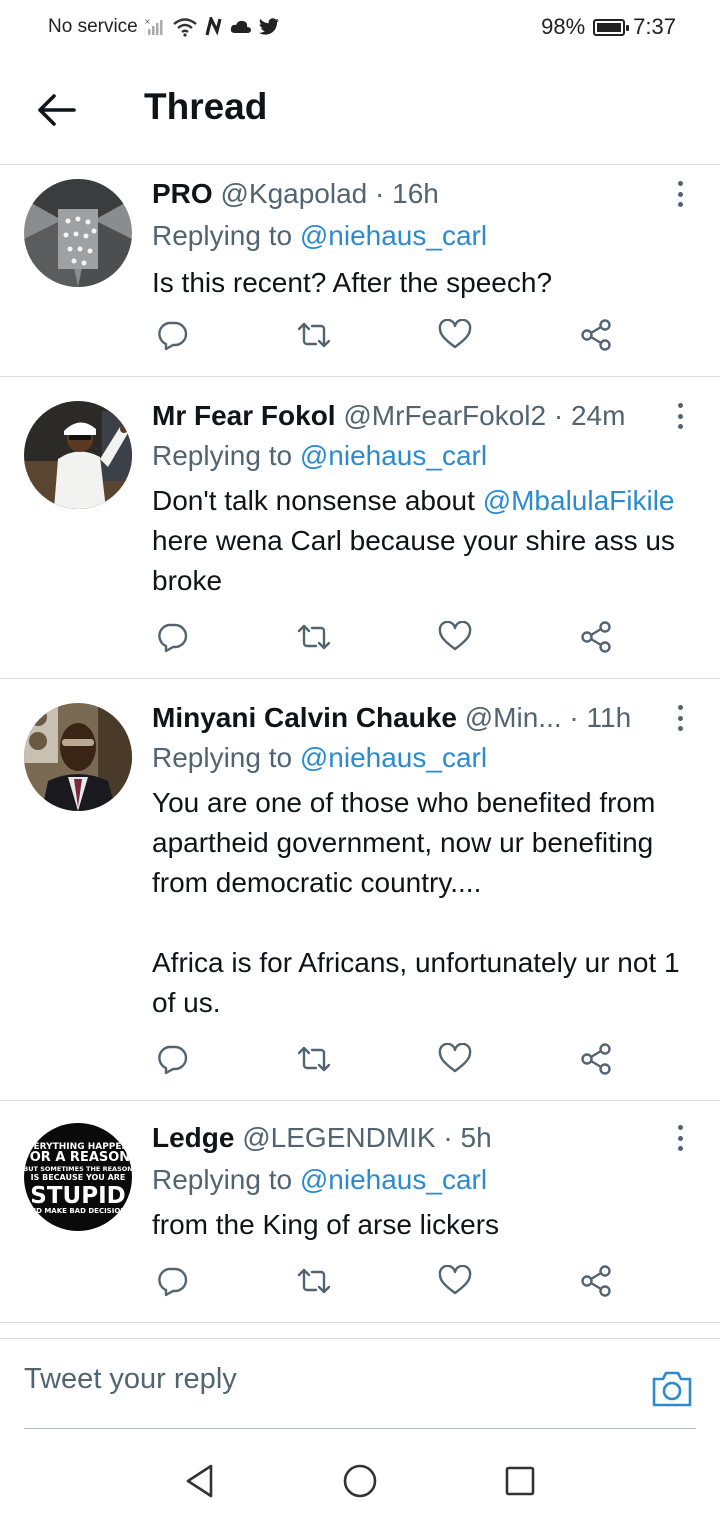 The width and height of the screenshot is (720, 1520). I want to click on tweet-text: Is this recent? After the speech?, so click(424, 283).